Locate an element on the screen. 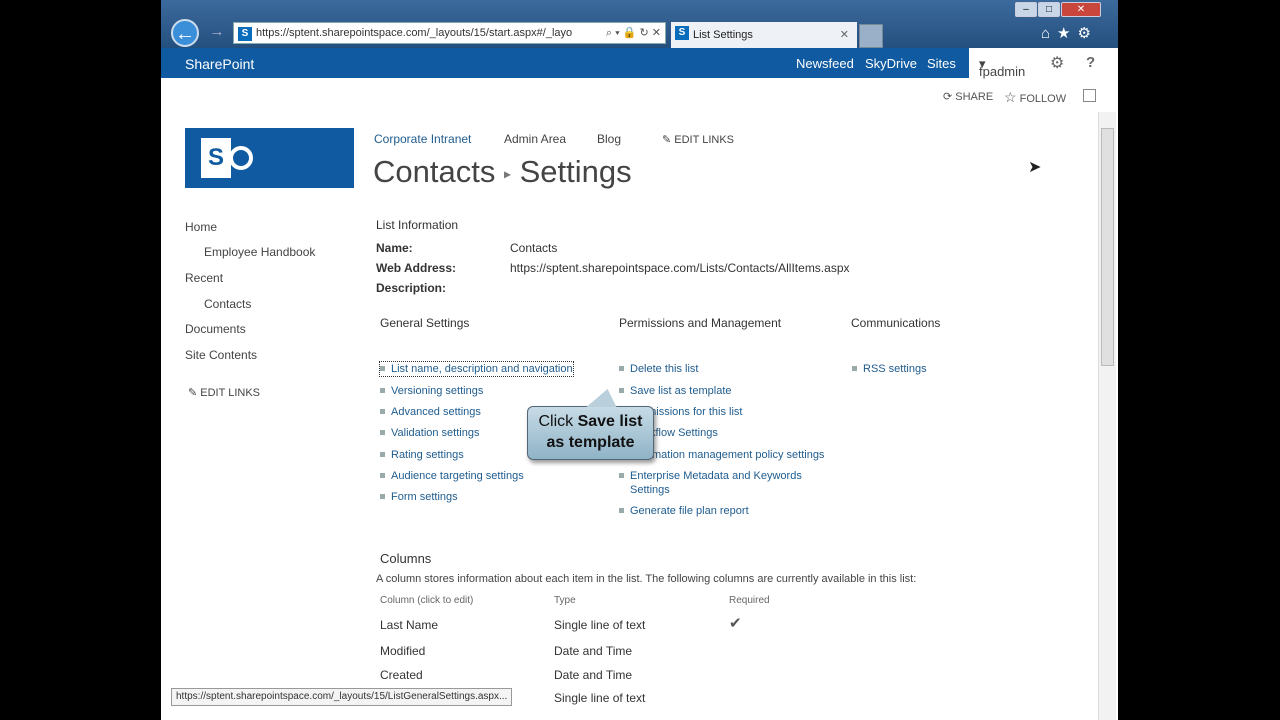  minimize-button: – is located at coordinates (1026, 9).